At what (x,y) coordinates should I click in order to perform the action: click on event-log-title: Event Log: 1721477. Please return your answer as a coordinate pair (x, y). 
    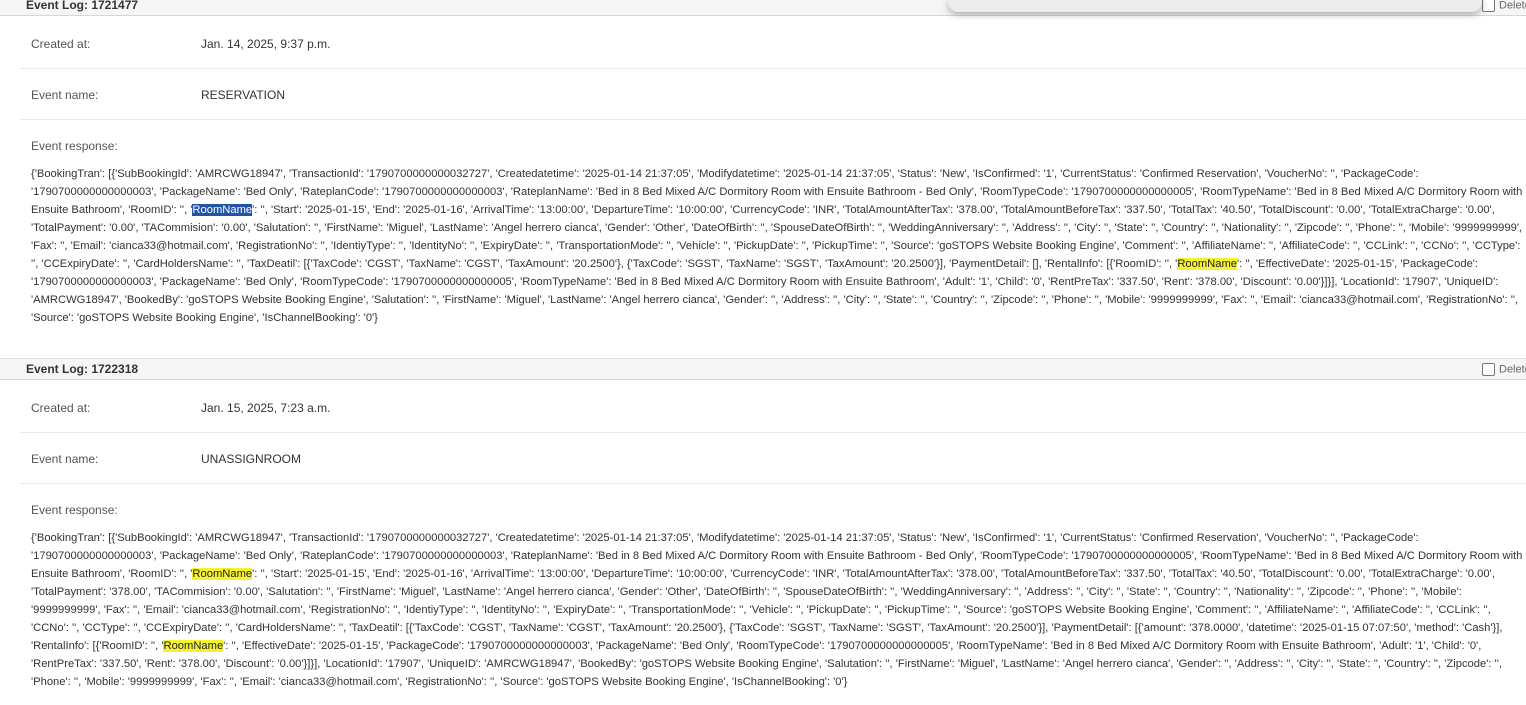
    Looking at the image, I should click on (82, 6).